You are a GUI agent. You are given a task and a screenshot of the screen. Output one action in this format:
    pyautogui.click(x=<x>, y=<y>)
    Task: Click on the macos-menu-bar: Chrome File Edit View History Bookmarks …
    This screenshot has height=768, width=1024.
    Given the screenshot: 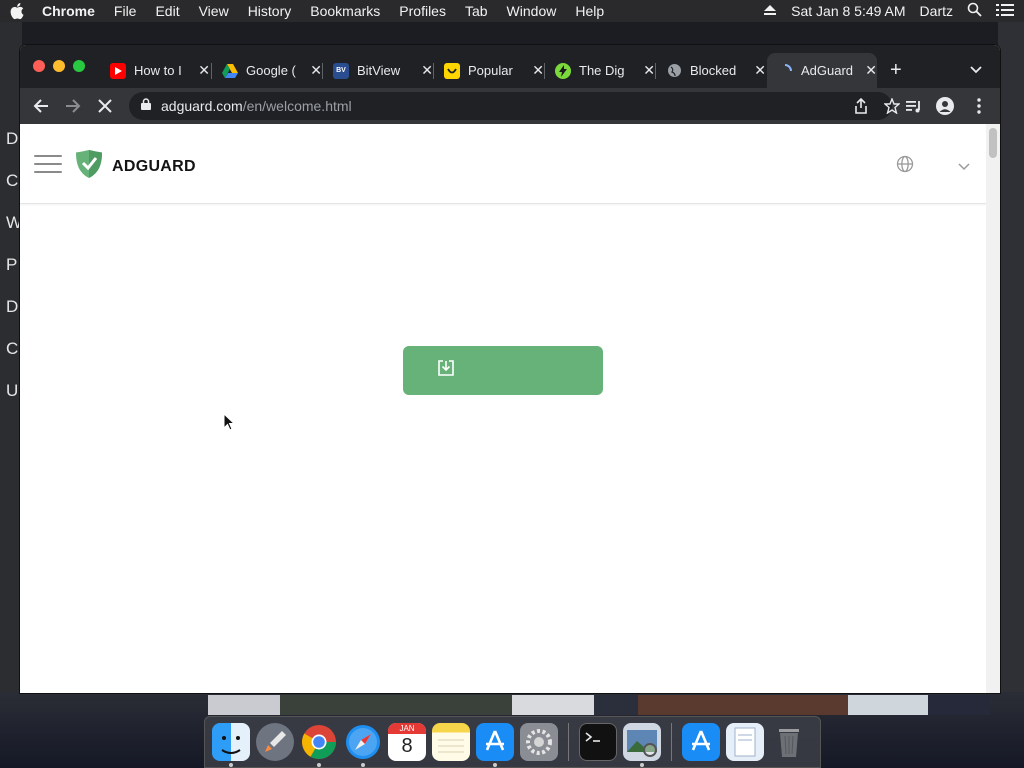 What is the action you would take?
    pyautogui.click(x=512, y=11)
    